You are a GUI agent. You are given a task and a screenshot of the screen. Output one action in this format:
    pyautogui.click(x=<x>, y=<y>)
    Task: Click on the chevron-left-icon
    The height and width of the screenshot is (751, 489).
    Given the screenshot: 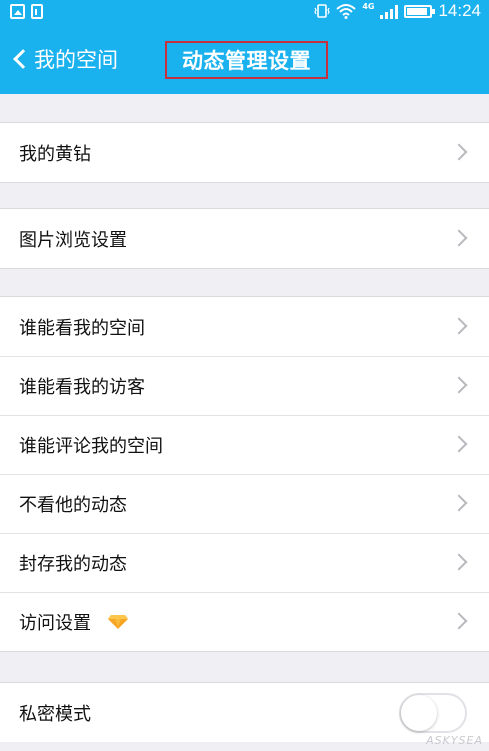 What is the action you would take?
    pyautogui.click(x=23, y=59)
    